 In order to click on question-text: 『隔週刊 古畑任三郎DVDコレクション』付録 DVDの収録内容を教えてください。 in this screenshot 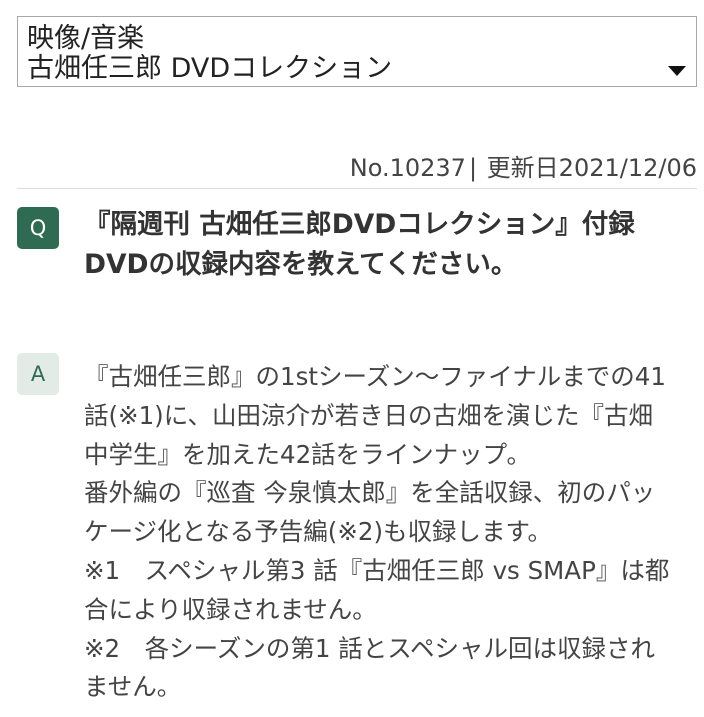, I will do `click(390, 245)`.